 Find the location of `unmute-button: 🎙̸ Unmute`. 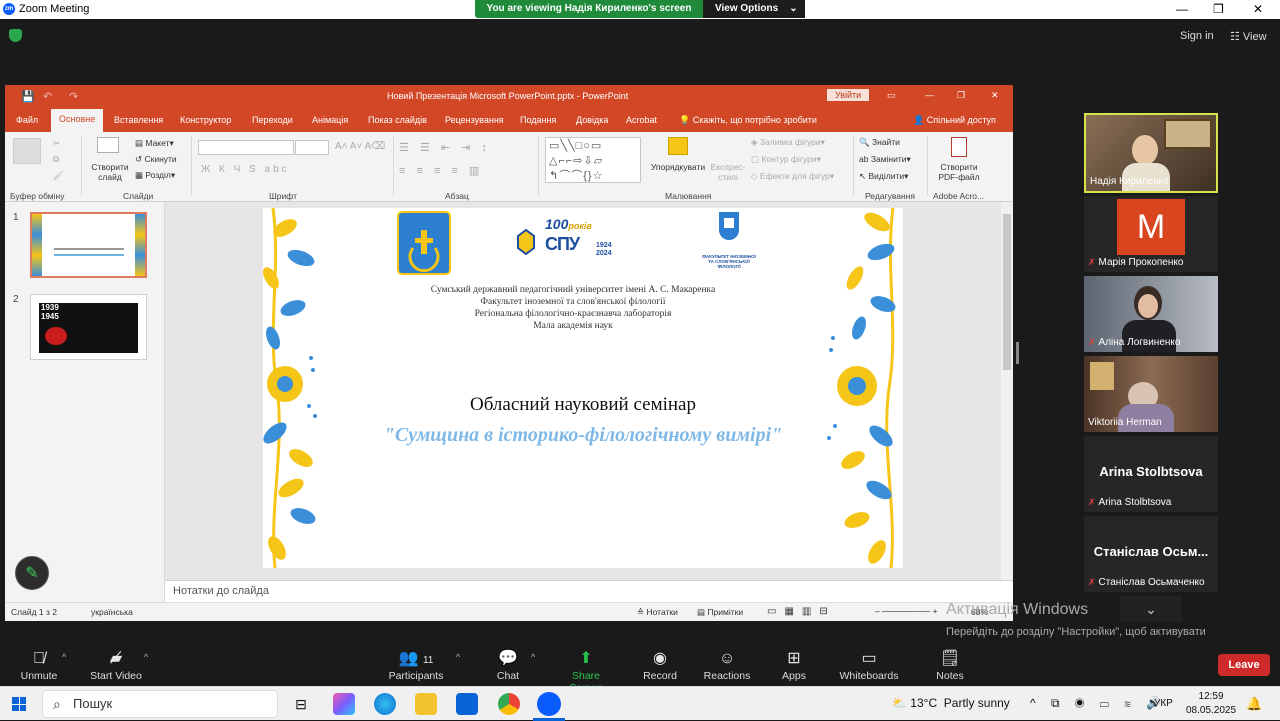

unmute-button: 🎙̸ Unmute is located at coordinates (39, 665).